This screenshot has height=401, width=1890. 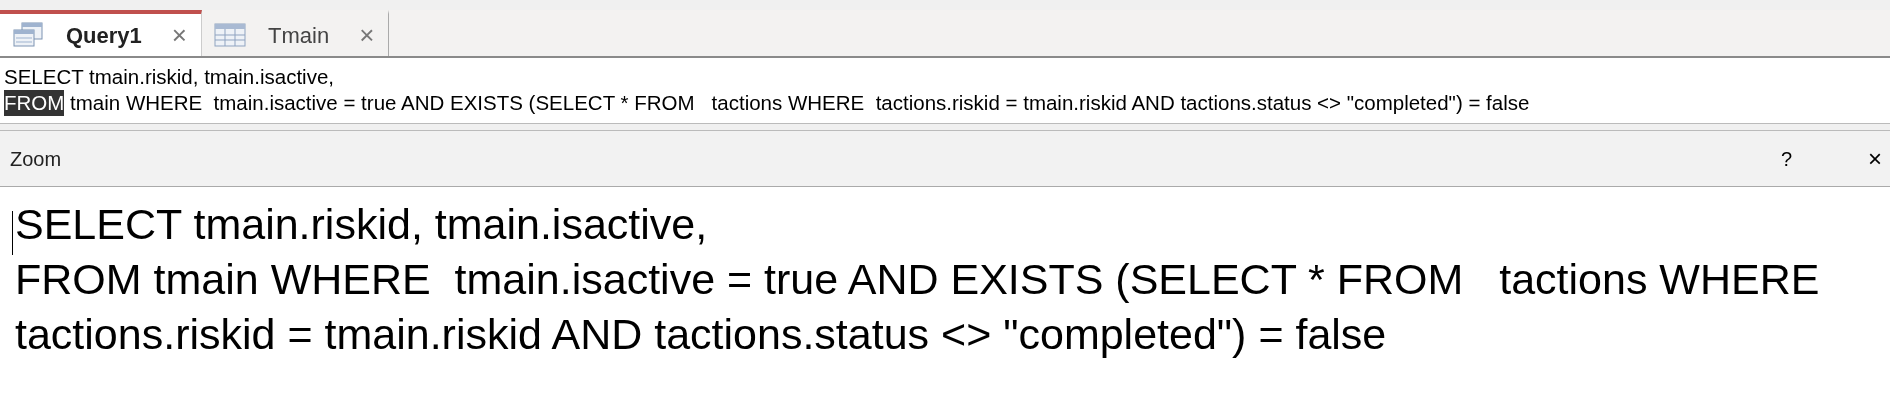 What do you see at coordinates (28, 35) in the screenshot?
I see `query-icon` at bounding box center [28, 35].